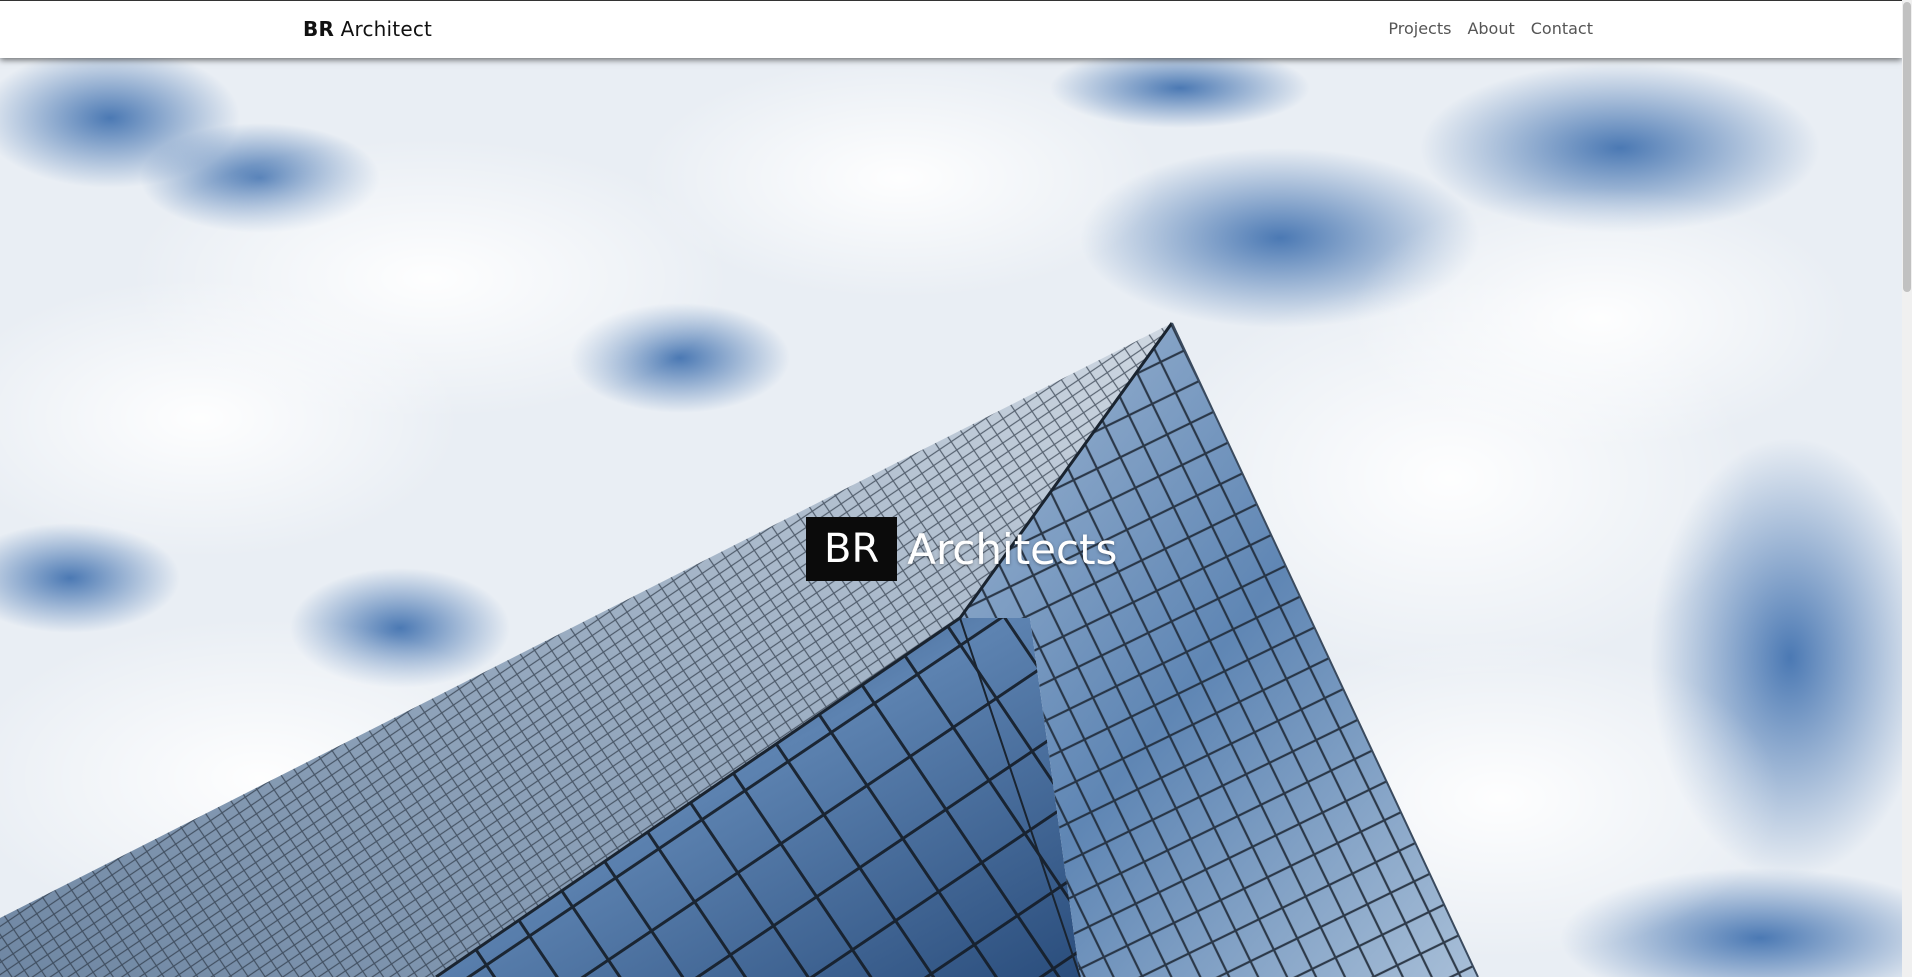  What do you see at coordinates (1562, 28) in the screenshot?
I see `nav-link-contact: Contact` at bounding box center [1562, 28].